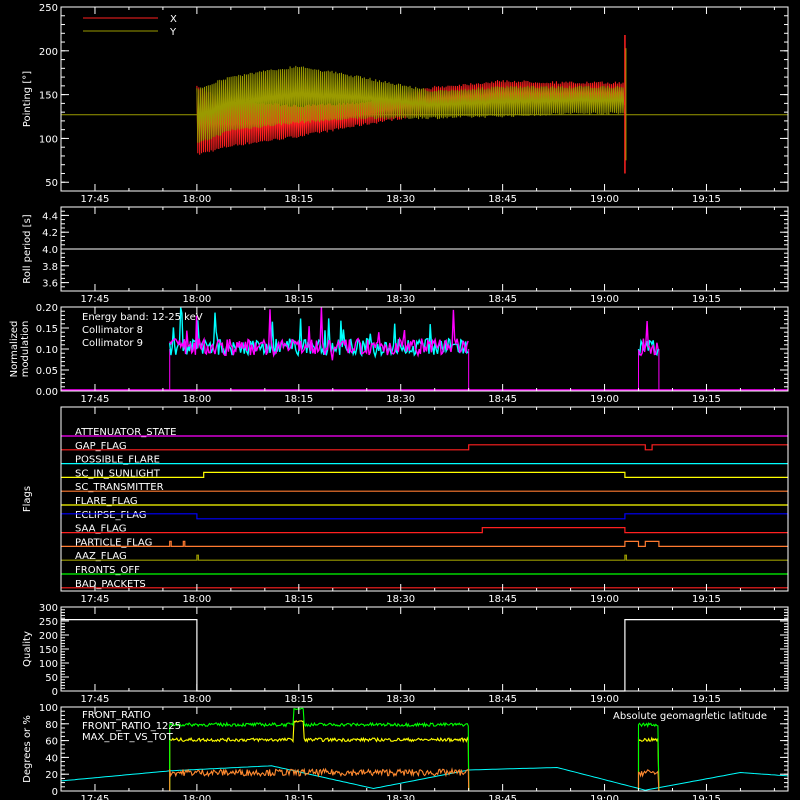 The image size is (800, 800). What do you see at coordinates (424, 655) in the screenshot?
I see `quality-line` at bounding box center [424, 655].